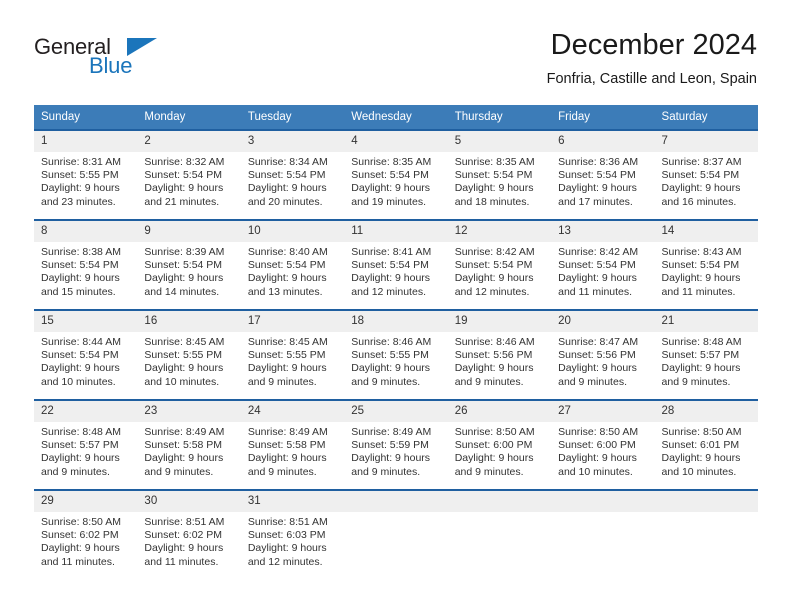 The width and height of the screenshot is (792, 612). Describe the element at coordinates (388, 201) in the screenshot. I see `daylight-duration-line2: and 19 minutes.` at that location.